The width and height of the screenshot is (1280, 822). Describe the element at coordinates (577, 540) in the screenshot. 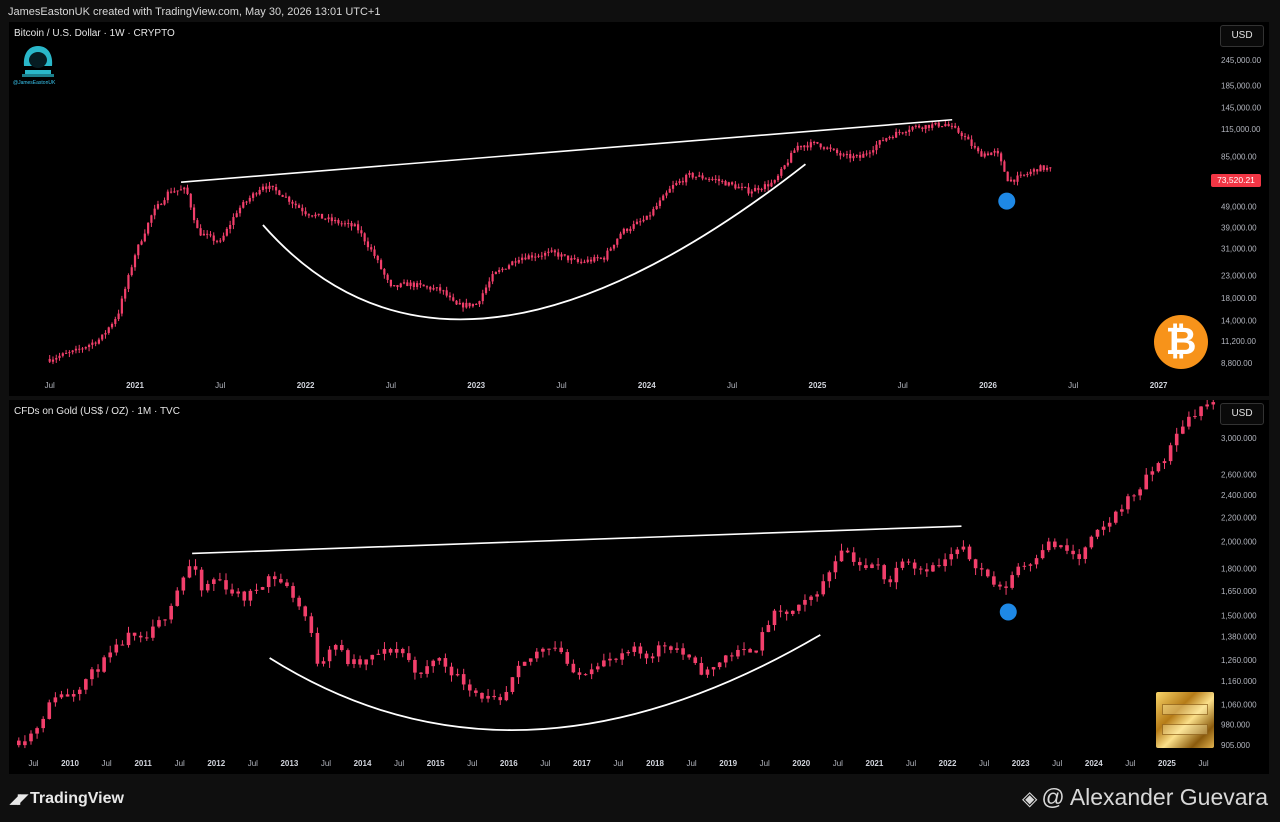

I see `resistance-trendline` at that location.